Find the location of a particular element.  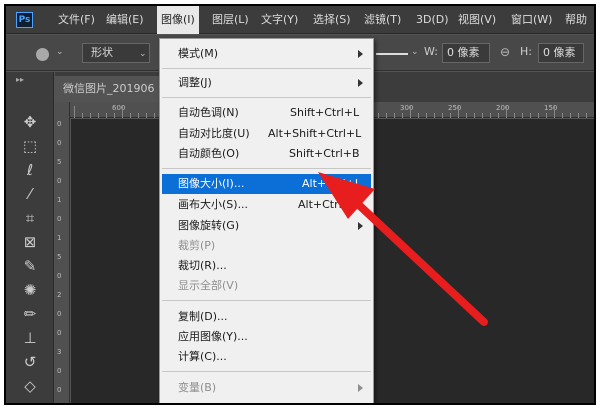

lasso-icon: ℓ is located at coordinates (30, 170).